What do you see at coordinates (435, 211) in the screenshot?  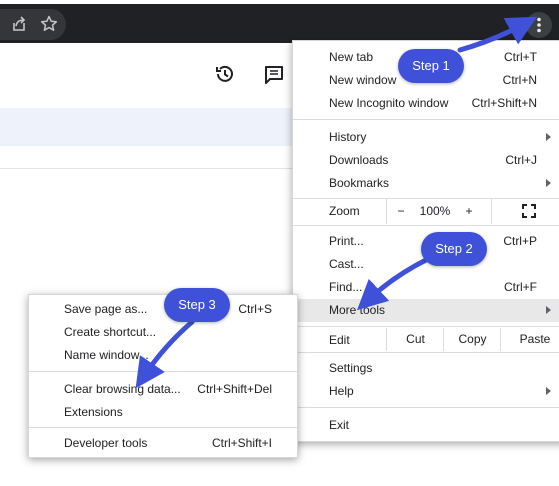 I see `zoom-level: 100%` at bounding box center [435, 211].